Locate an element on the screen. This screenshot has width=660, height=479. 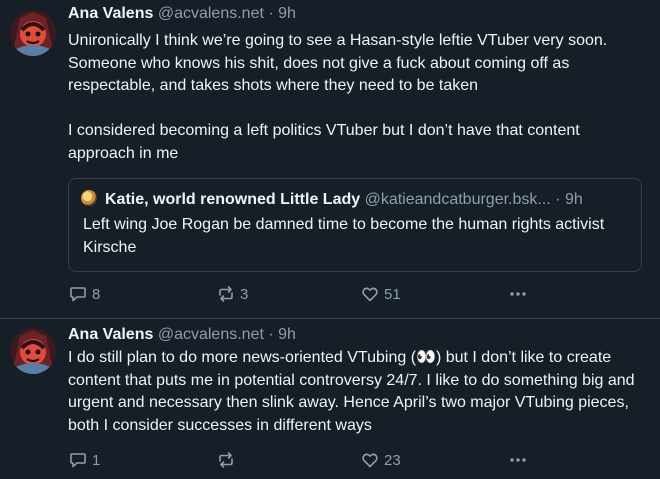
repost-button is located at coordinates (228, 460).